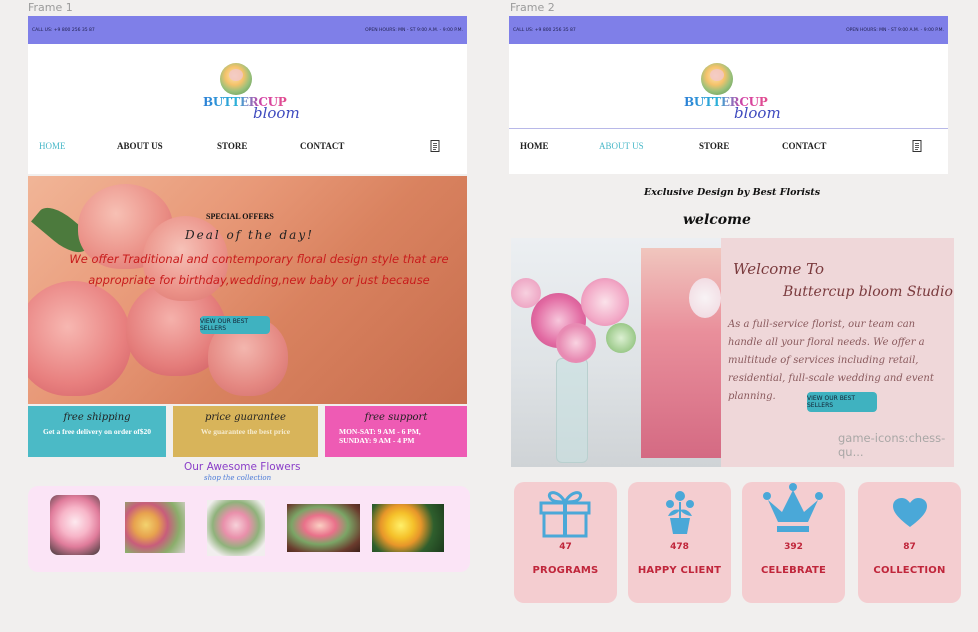  Describe the element at coordinates (679, 547) in the screenshot. I see `stat-value: 478` at that location.